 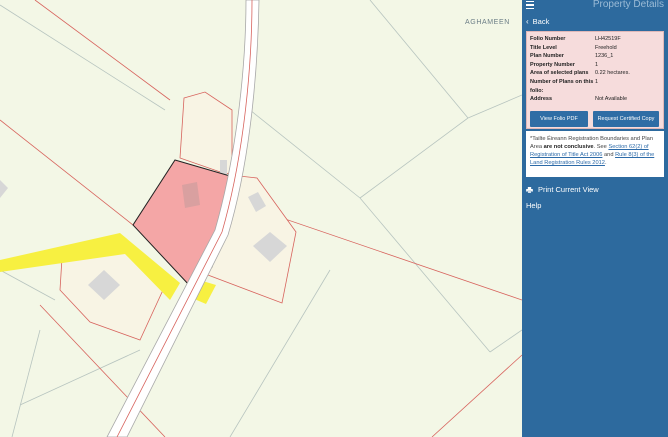 I want to click on panel-header: Property Details, so click(x=595, y=6).